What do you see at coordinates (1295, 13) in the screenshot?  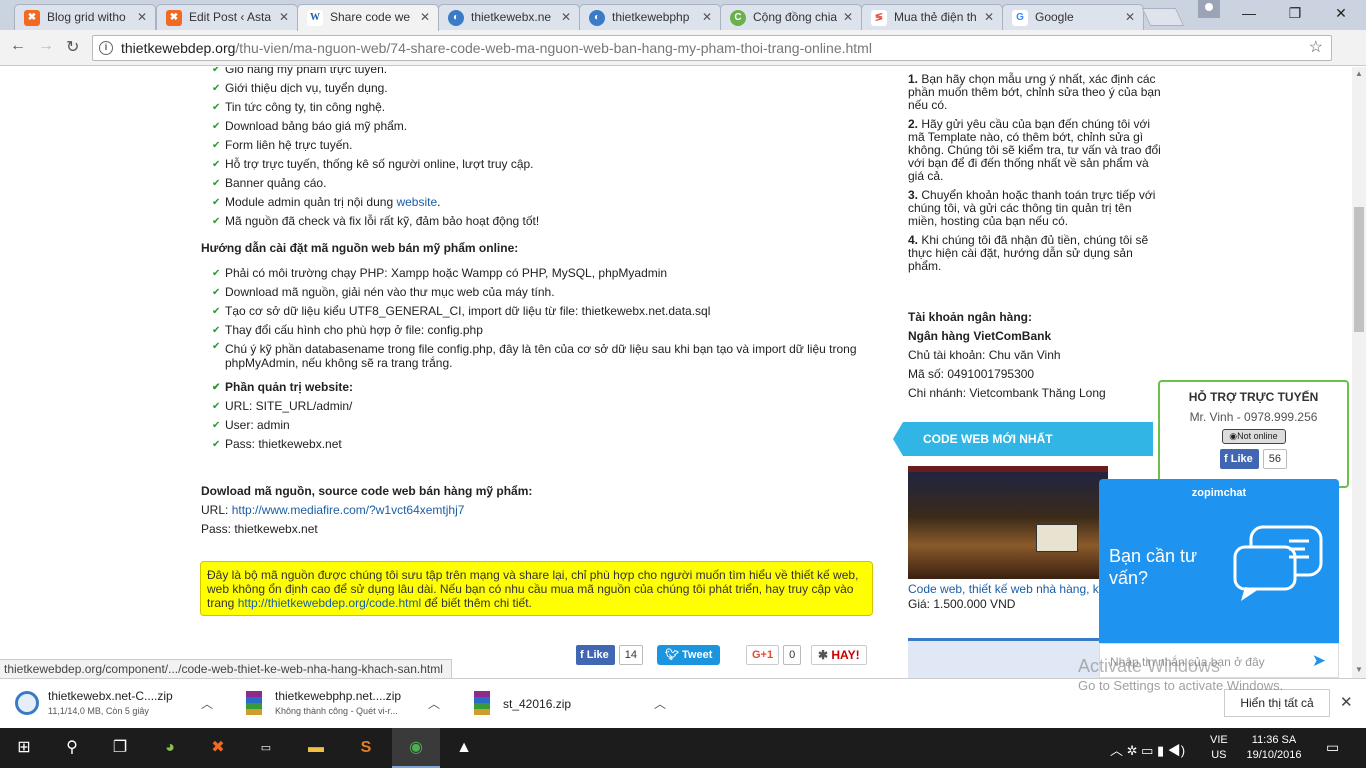 I see `maximize-button: ❐` at bounding box center [1295, 13].